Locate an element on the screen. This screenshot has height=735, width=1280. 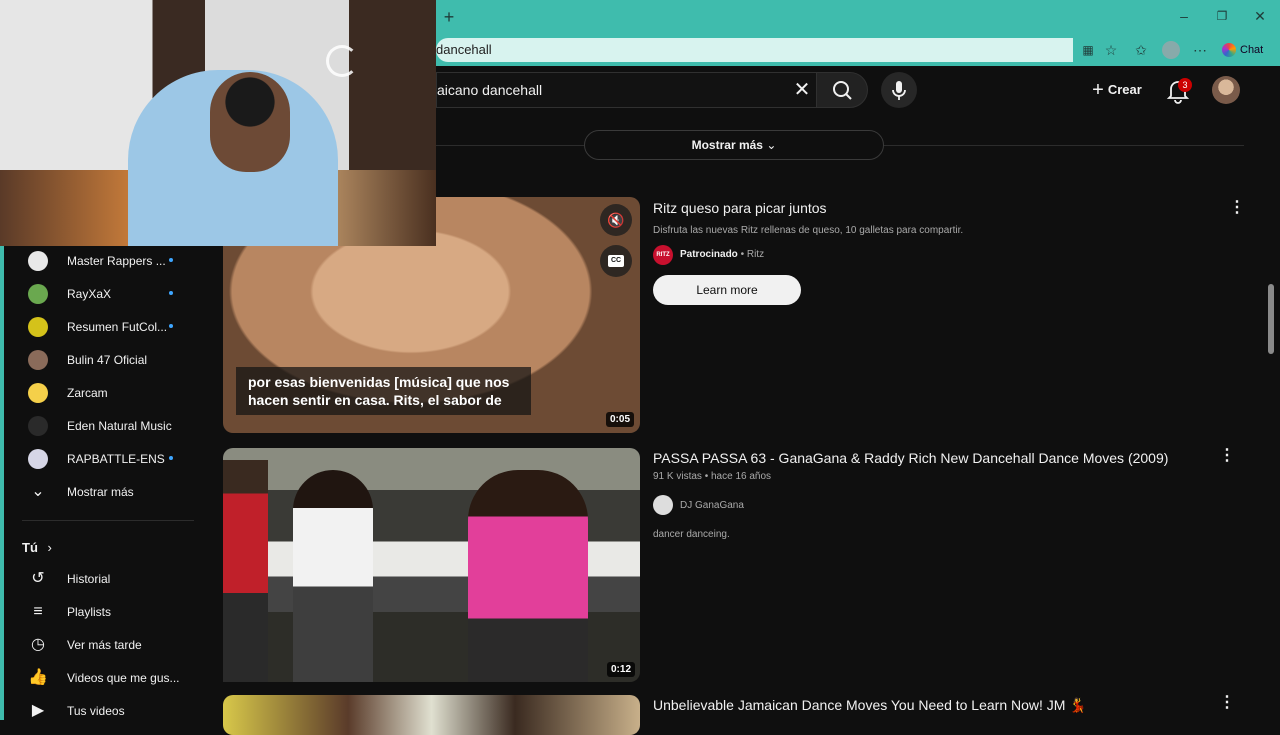
notification-badge: 3 is located at coordinates (1185, 85).